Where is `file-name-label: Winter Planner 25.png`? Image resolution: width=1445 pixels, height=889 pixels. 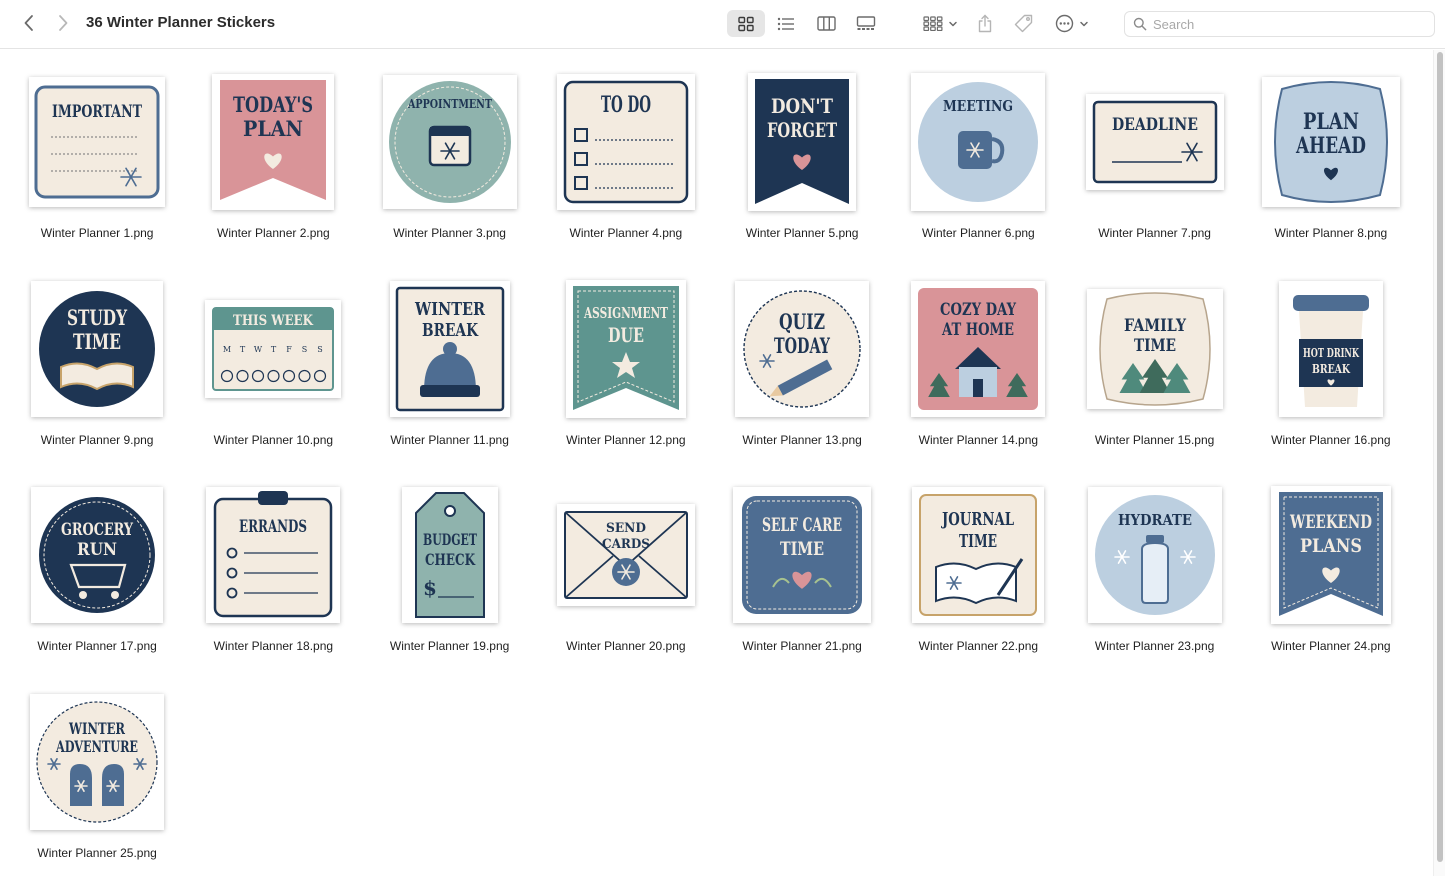 file-name-label: Winter Planner 25.png is located at coordinates (96, 853).